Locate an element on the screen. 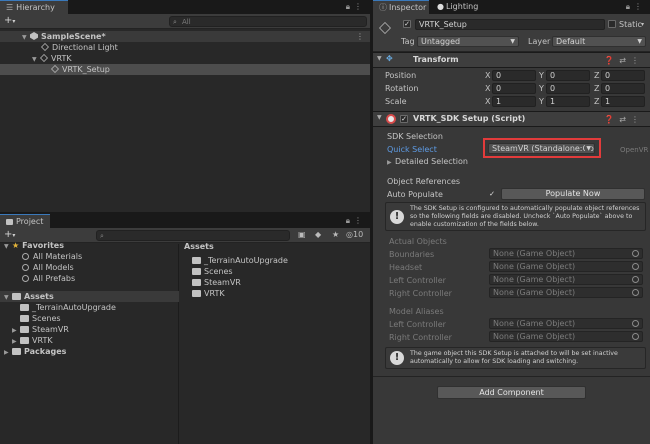 The image size is (650, 444). assets-tree-item: ▶ SteamVR is located at coordinates (40, 329).